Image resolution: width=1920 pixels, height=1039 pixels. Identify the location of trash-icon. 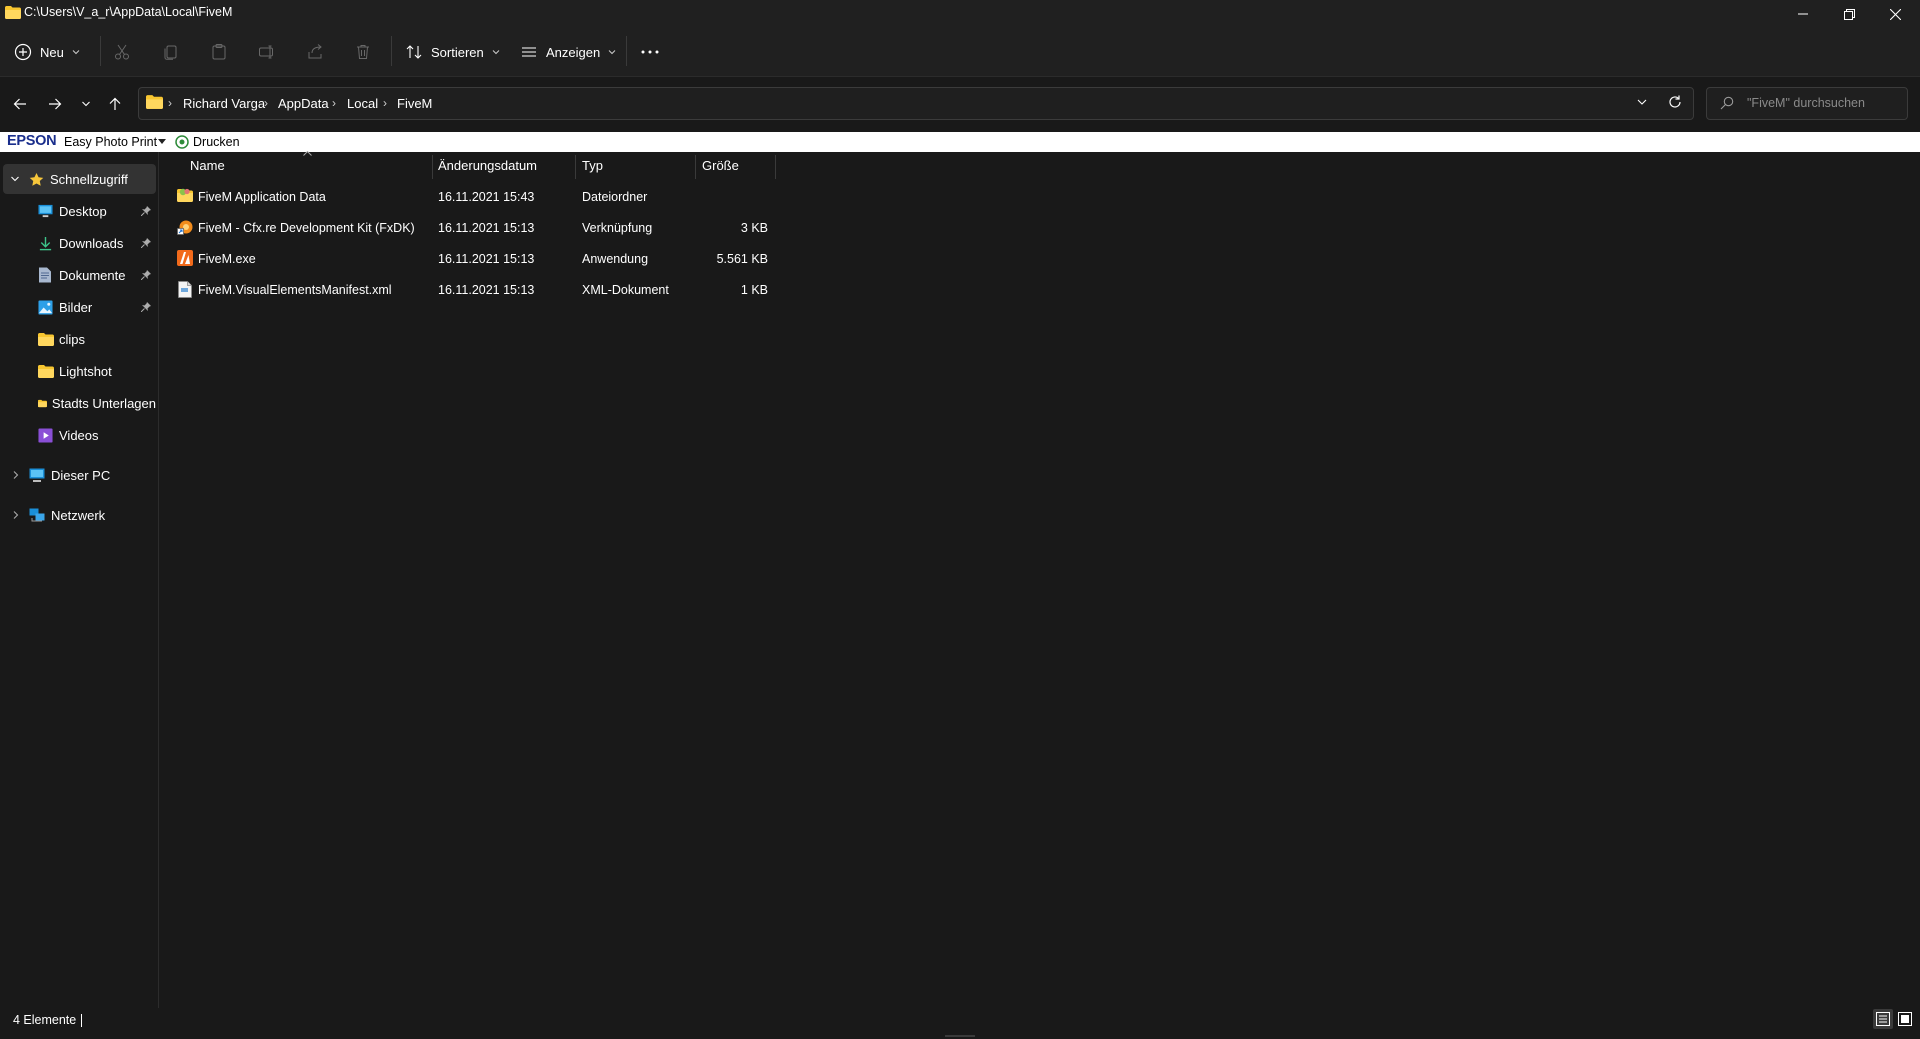
(363, 52).